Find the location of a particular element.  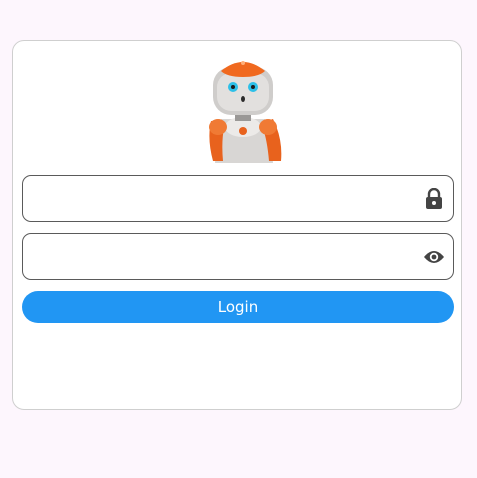

password-input is located at coordinates (225, 256).